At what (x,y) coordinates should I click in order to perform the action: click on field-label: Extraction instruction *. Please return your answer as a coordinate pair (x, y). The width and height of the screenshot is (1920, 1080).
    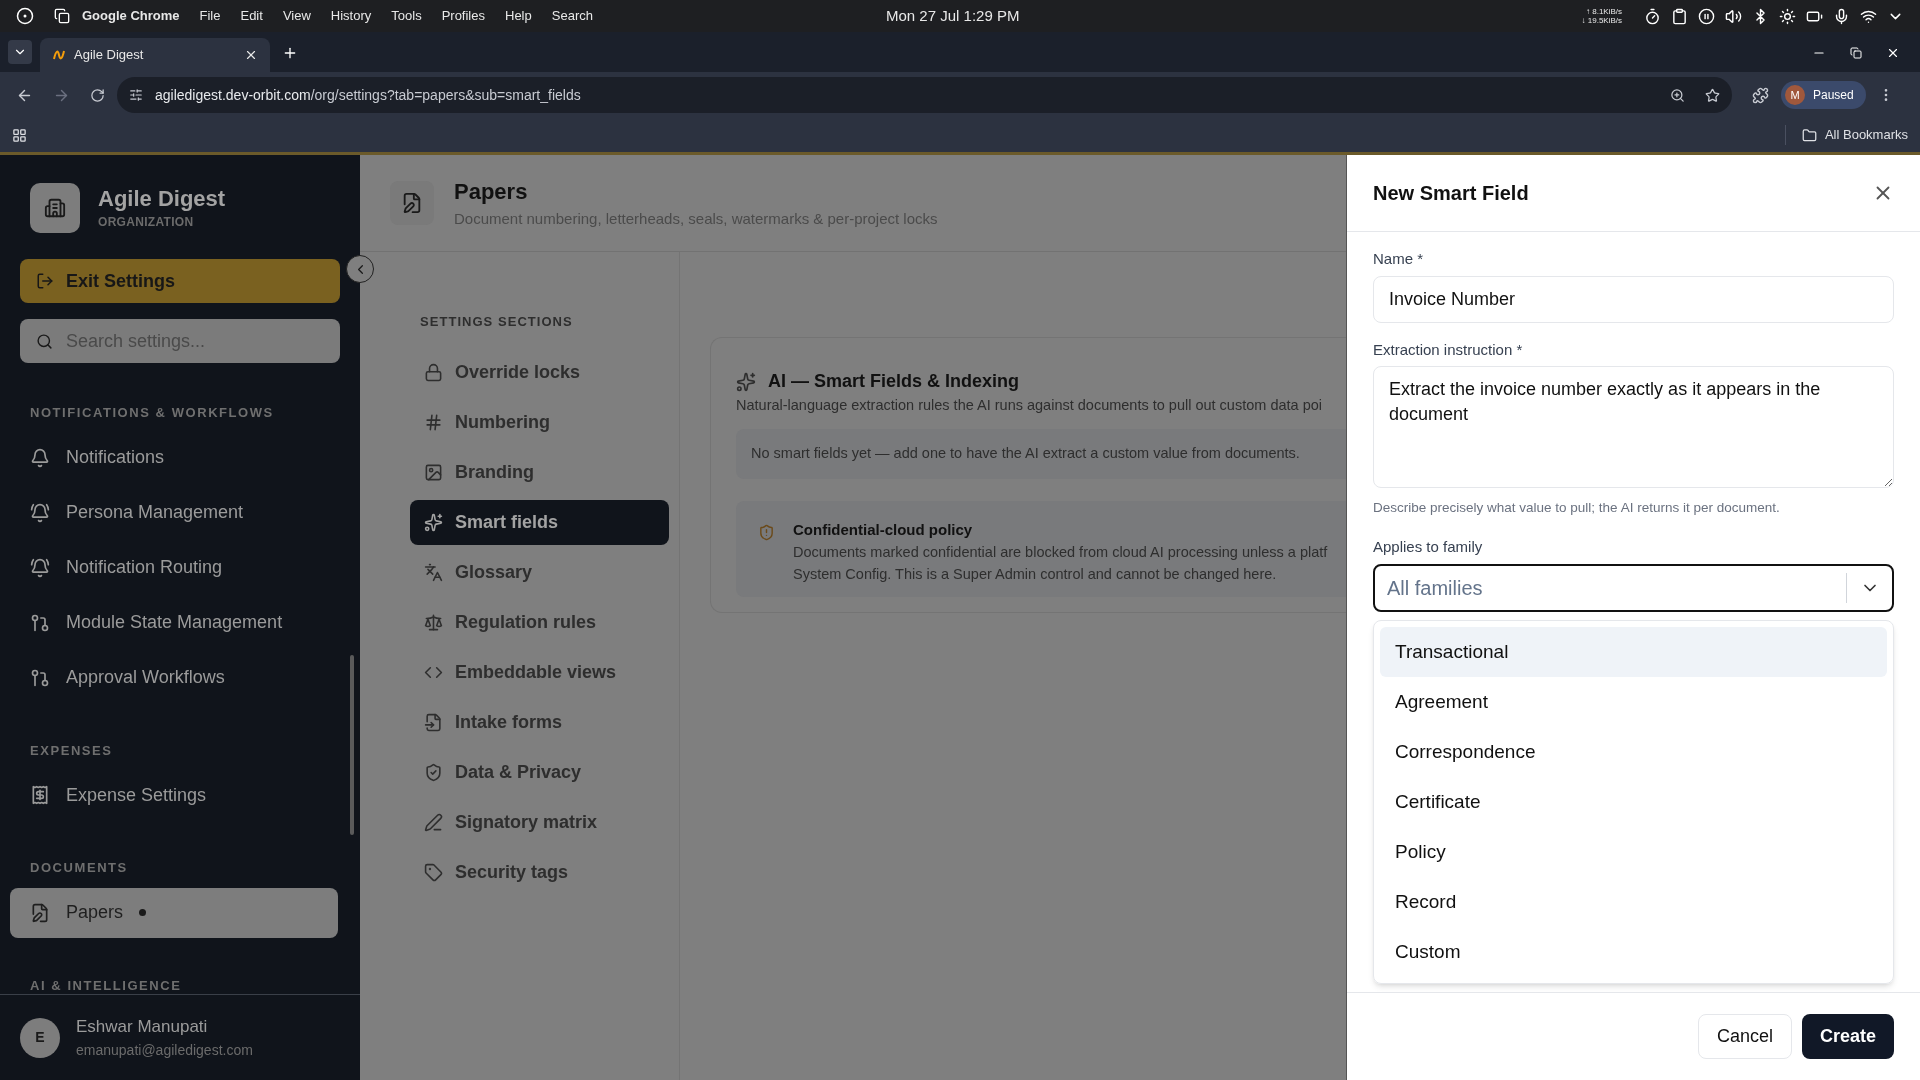
    Looking at the image, I should click on (1448, 349).